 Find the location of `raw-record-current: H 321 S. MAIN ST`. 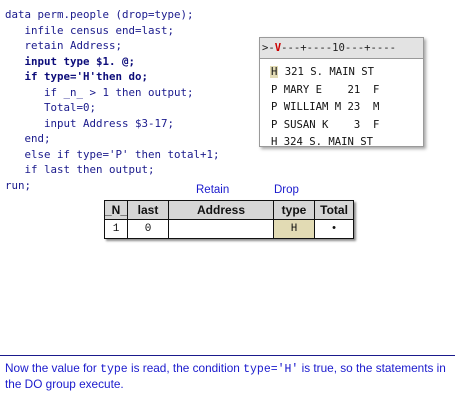

raw-record-current: H 321 S. MAIN ST is located at coordinates (322, 72).